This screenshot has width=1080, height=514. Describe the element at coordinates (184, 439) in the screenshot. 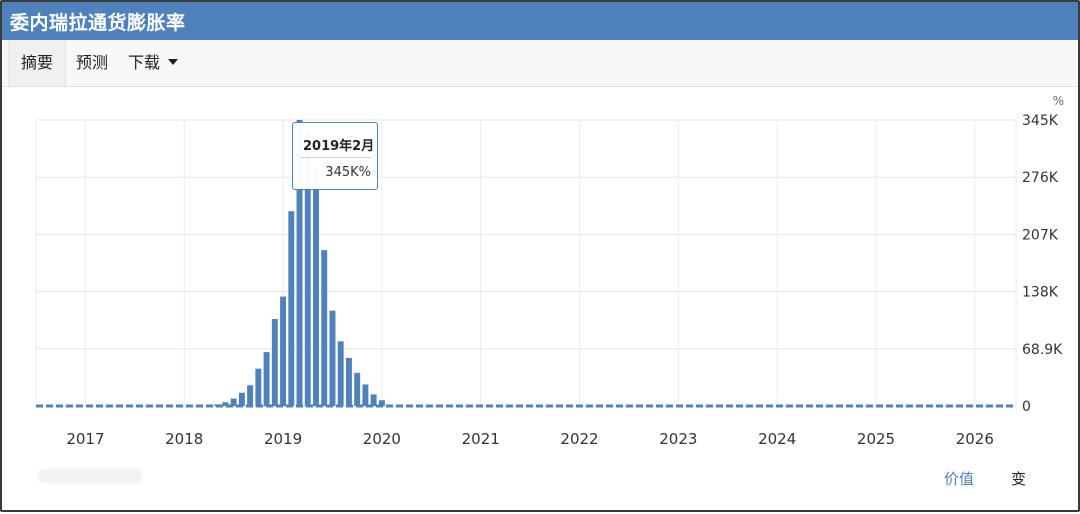

I see `x-tick-label: 2018` at that location.